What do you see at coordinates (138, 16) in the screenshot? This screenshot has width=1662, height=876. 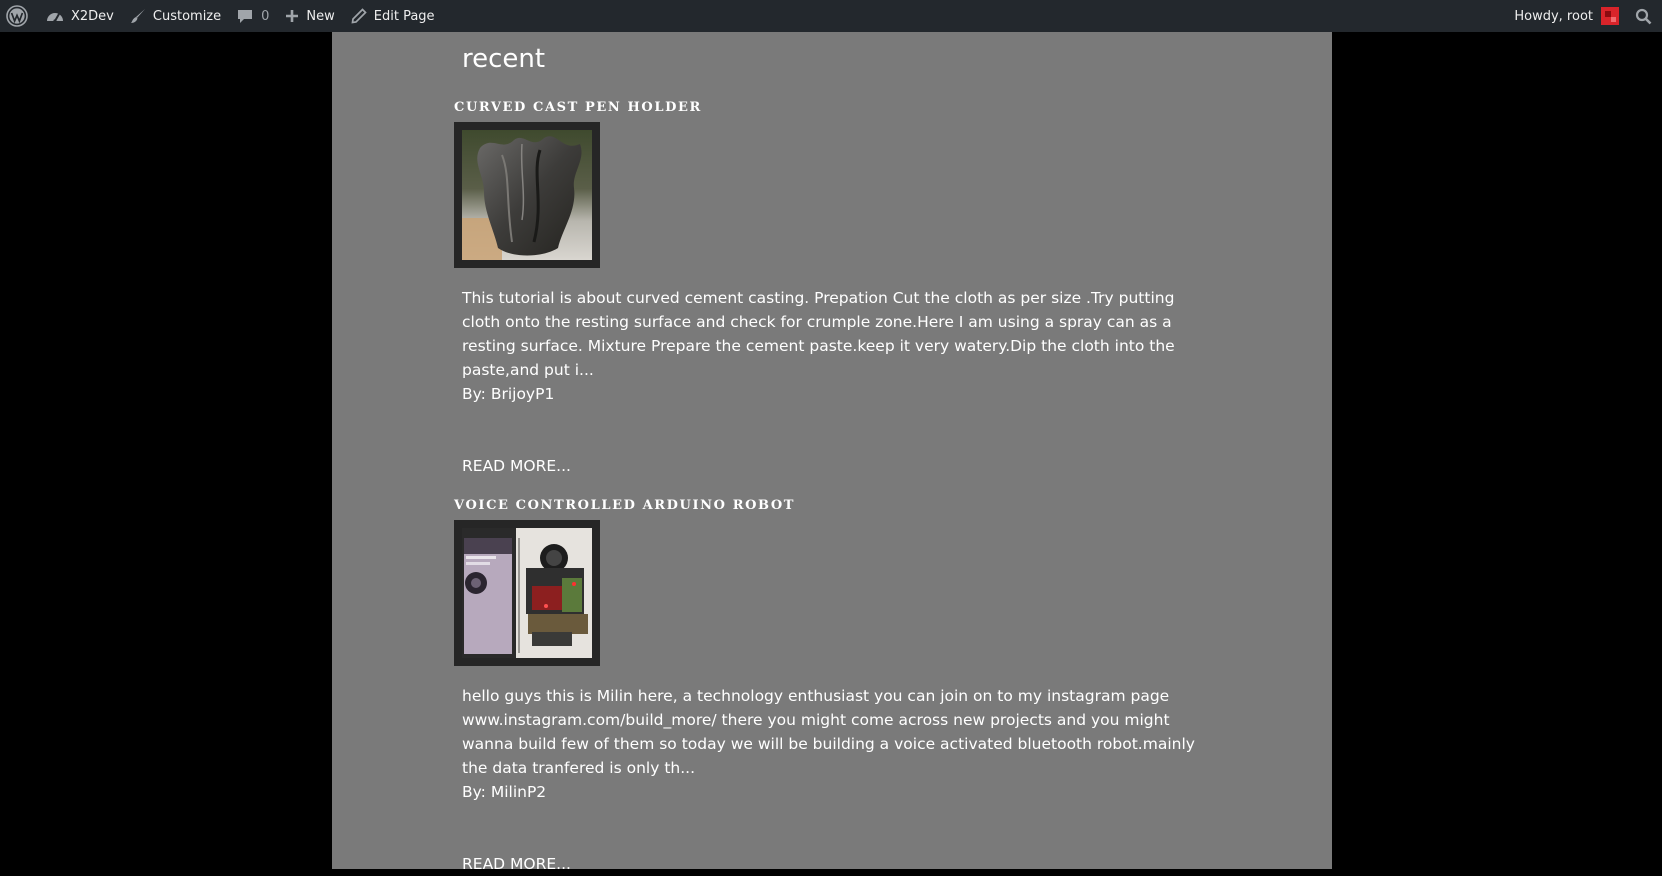 I see `paintbrush-icon` at bounding box center [138, 16].